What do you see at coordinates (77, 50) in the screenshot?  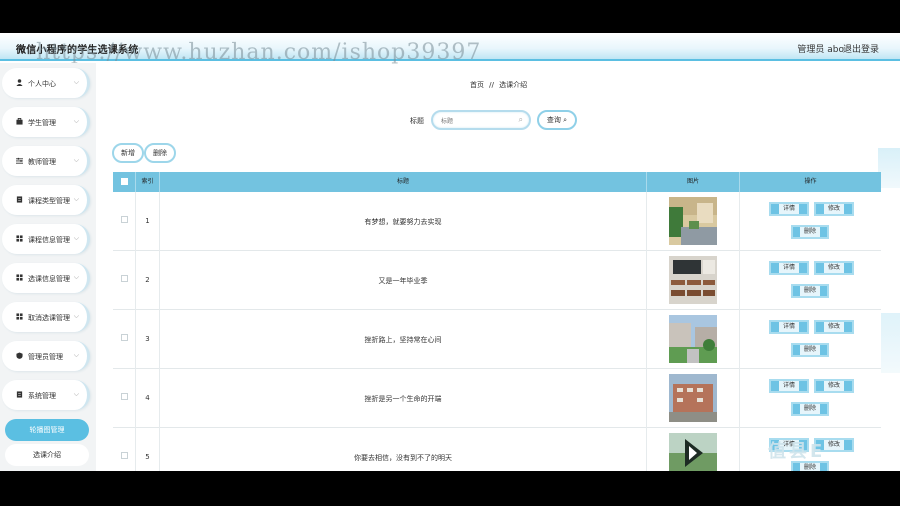 I see `app-title: 微信小程序的学生选课系统` at bounding box center [77, 50].